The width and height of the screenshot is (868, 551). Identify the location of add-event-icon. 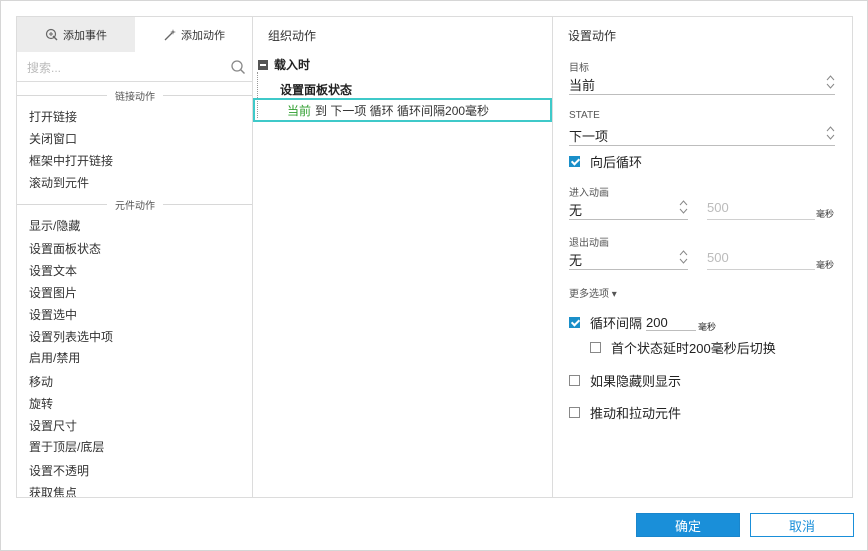
(51, 34).